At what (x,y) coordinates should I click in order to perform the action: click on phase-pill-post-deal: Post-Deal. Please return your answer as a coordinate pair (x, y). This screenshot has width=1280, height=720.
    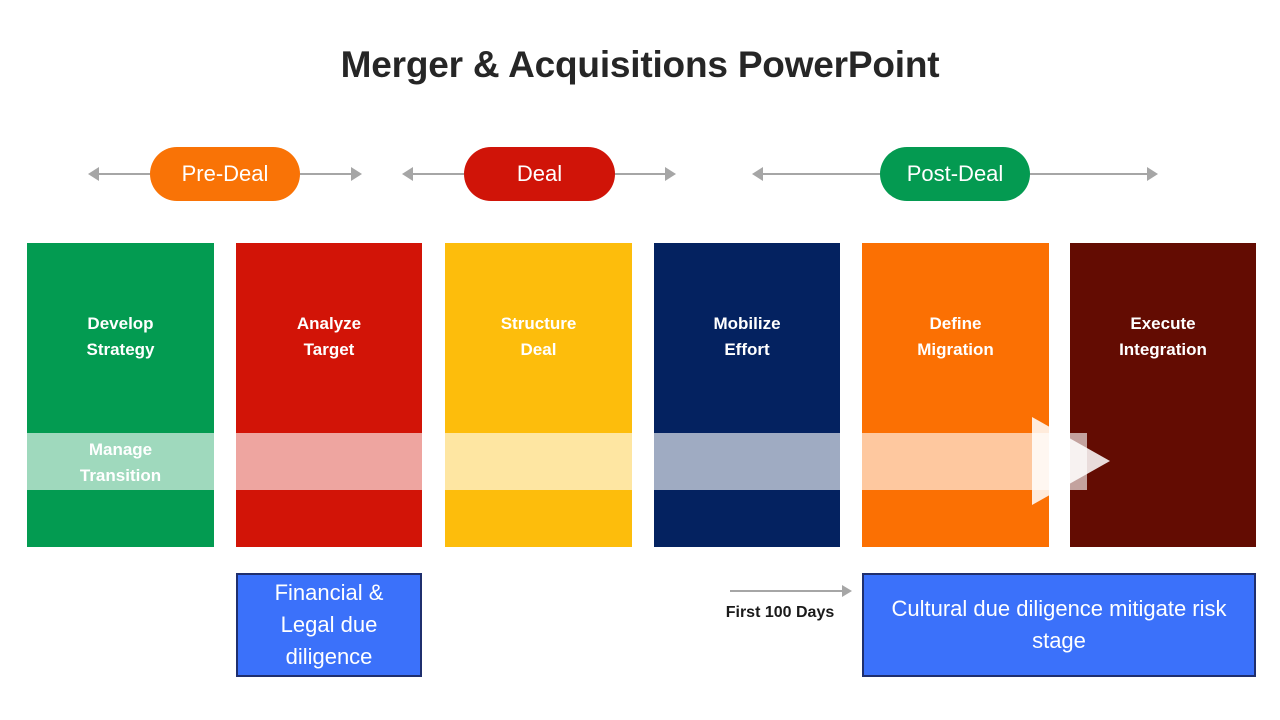
    Looking at the image, I should click on (955, 174).